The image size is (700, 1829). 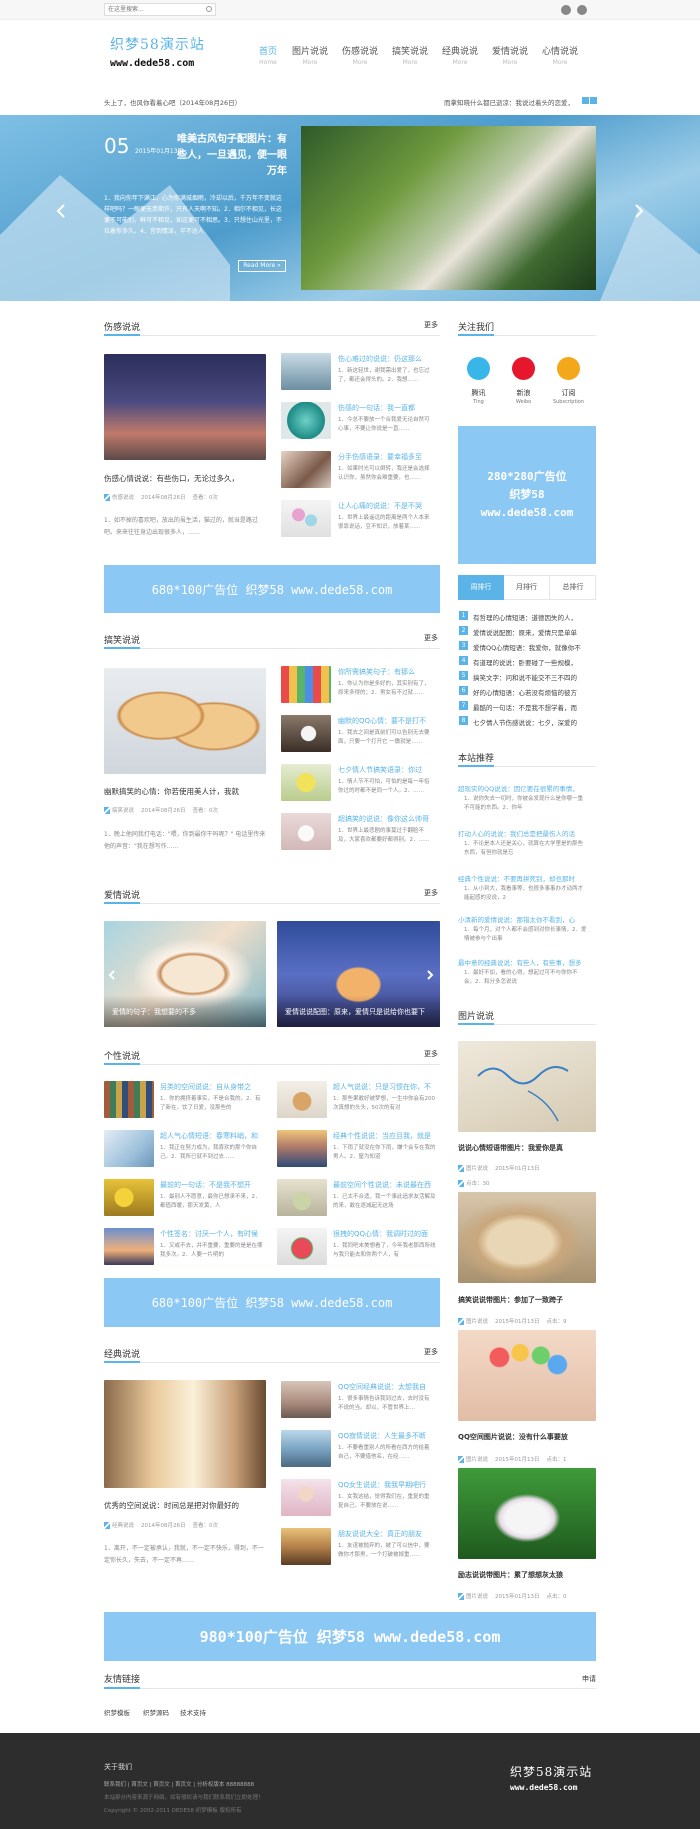 What do you see at coordinates (212, 1234) in the screenshot?
I see `personal-item-title: 个性签名：讨厌一个人，有时候` at bounding box center [212, 1234].